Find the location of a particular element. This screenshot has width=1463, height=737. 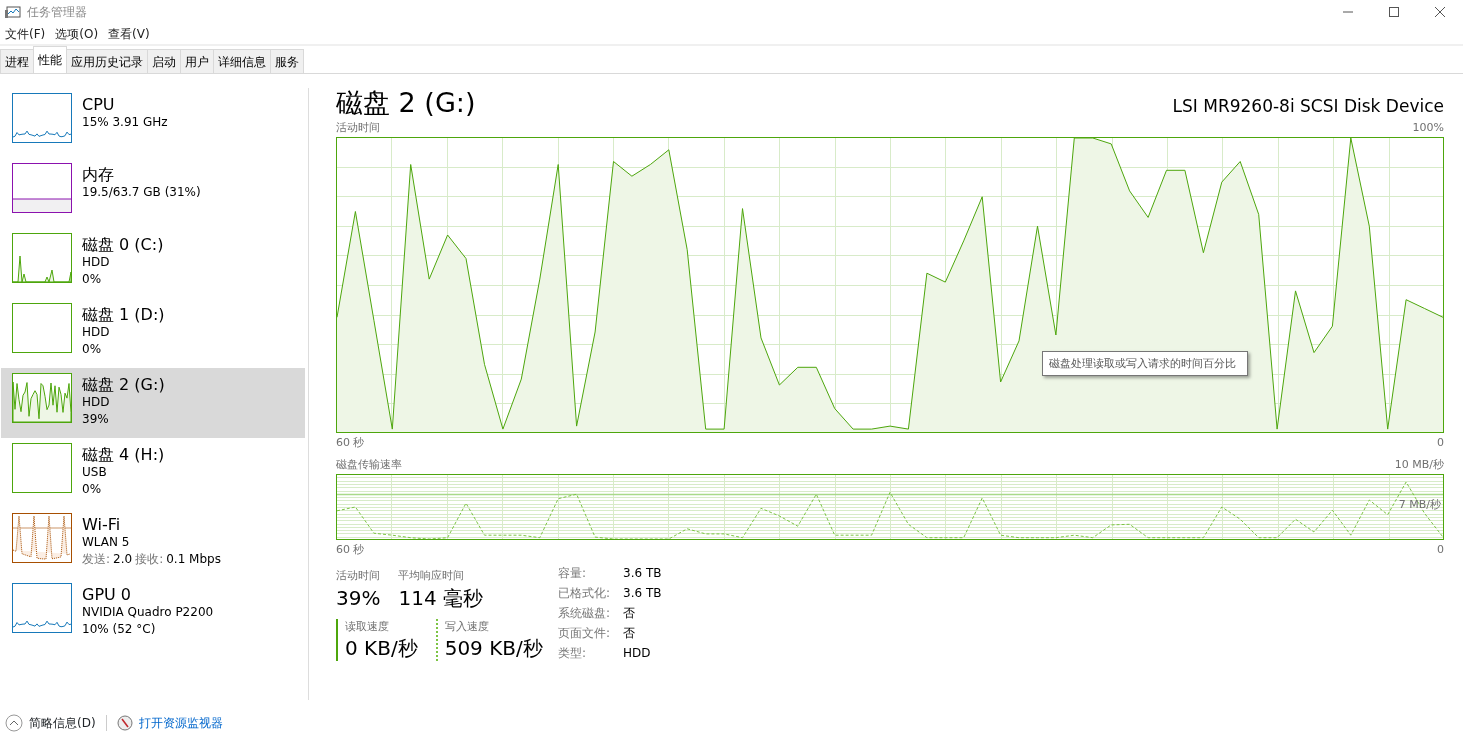

axis-label: 100% is located at coordinates (1428, 128).